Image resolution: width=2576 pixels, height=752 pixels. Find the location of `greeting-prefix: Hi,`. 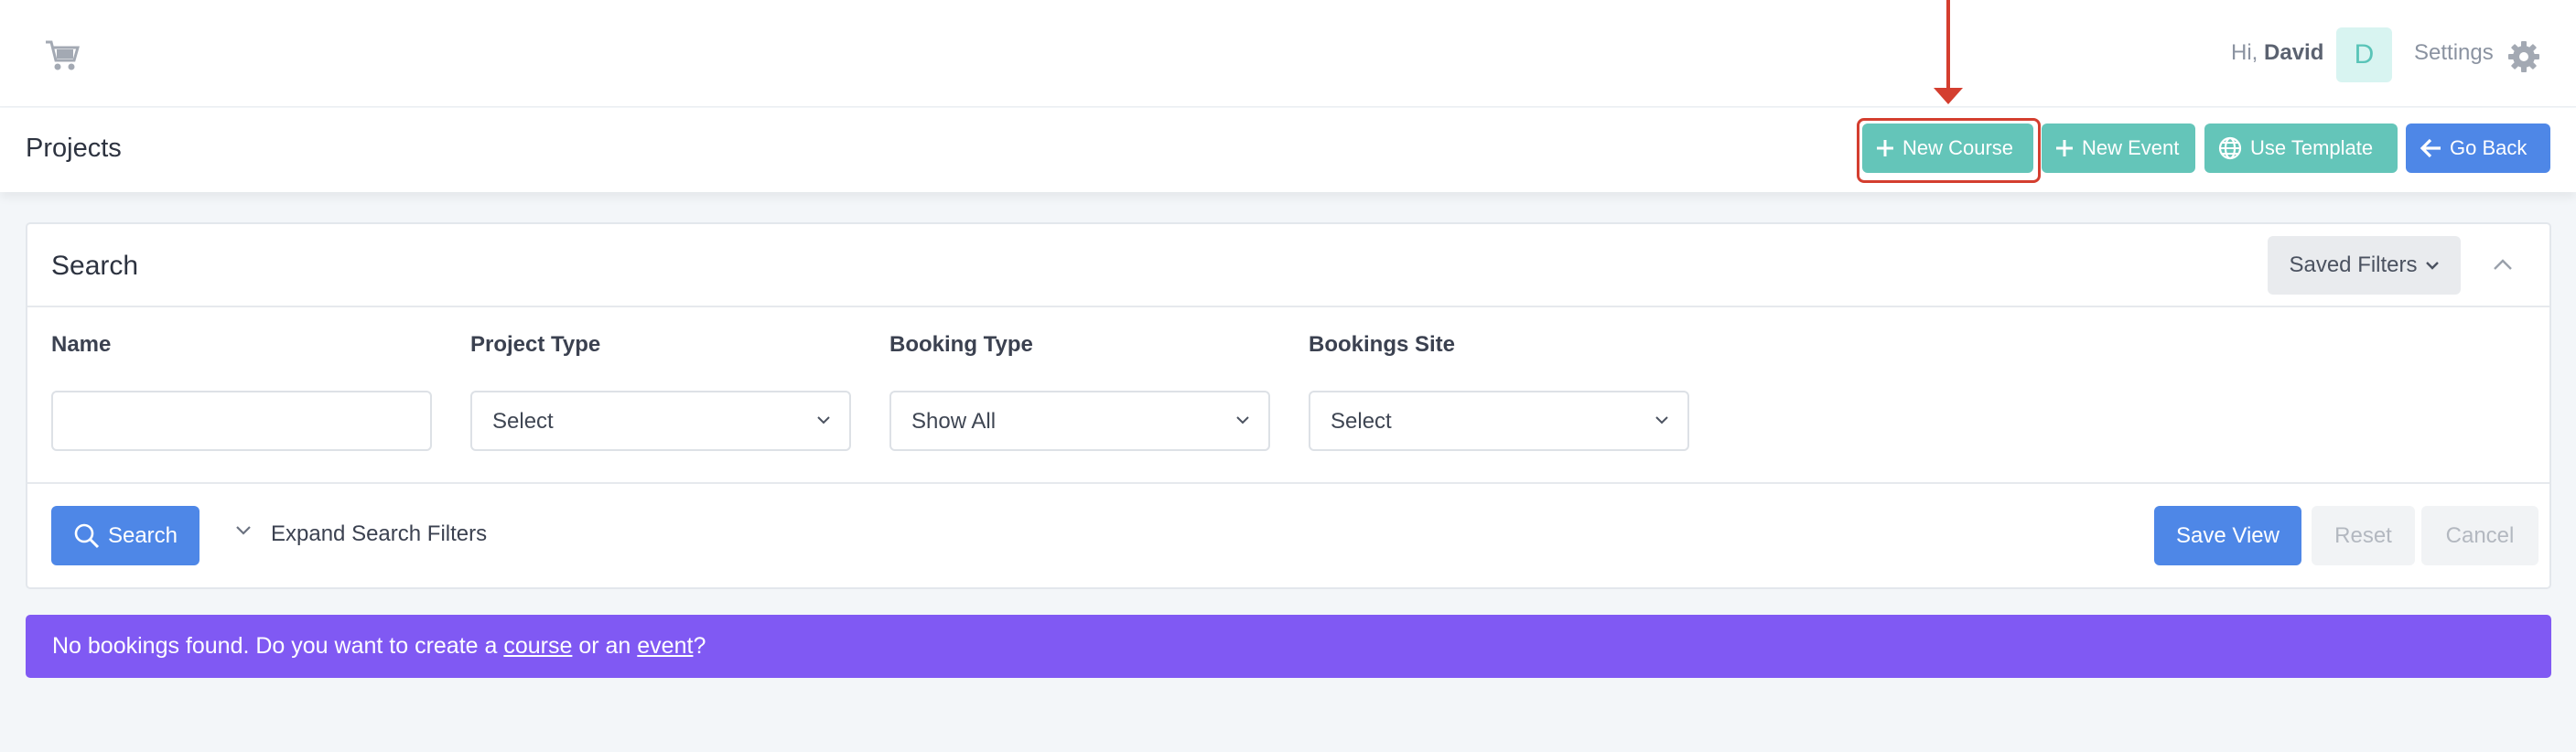

greeting-prefix: Hi, is located at coordinates (2244, 52).